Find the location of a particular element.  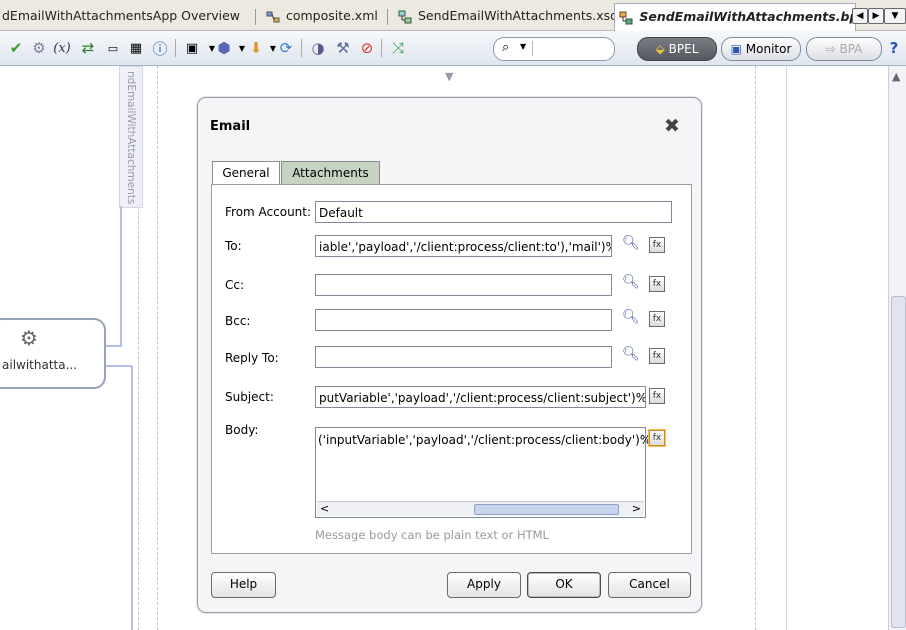

bpa-mode-button: ⇨ BPA is located at coordinates (844, 49).